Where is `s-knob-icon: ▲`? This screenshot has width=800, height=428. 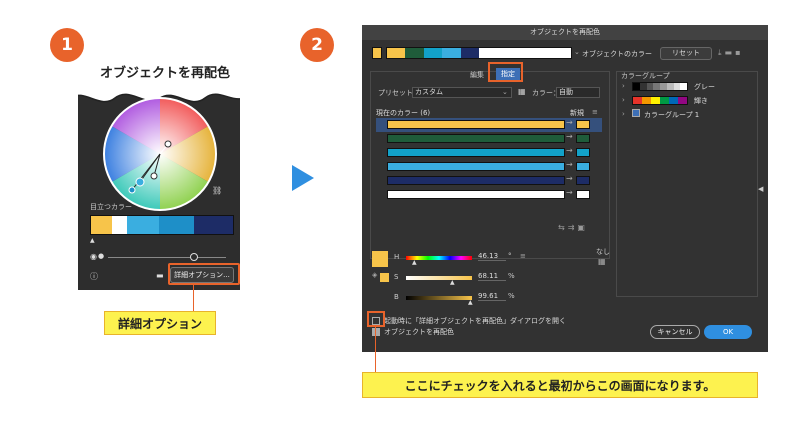 s-knob-icon: ▲ is located at coordinates (452, 282).